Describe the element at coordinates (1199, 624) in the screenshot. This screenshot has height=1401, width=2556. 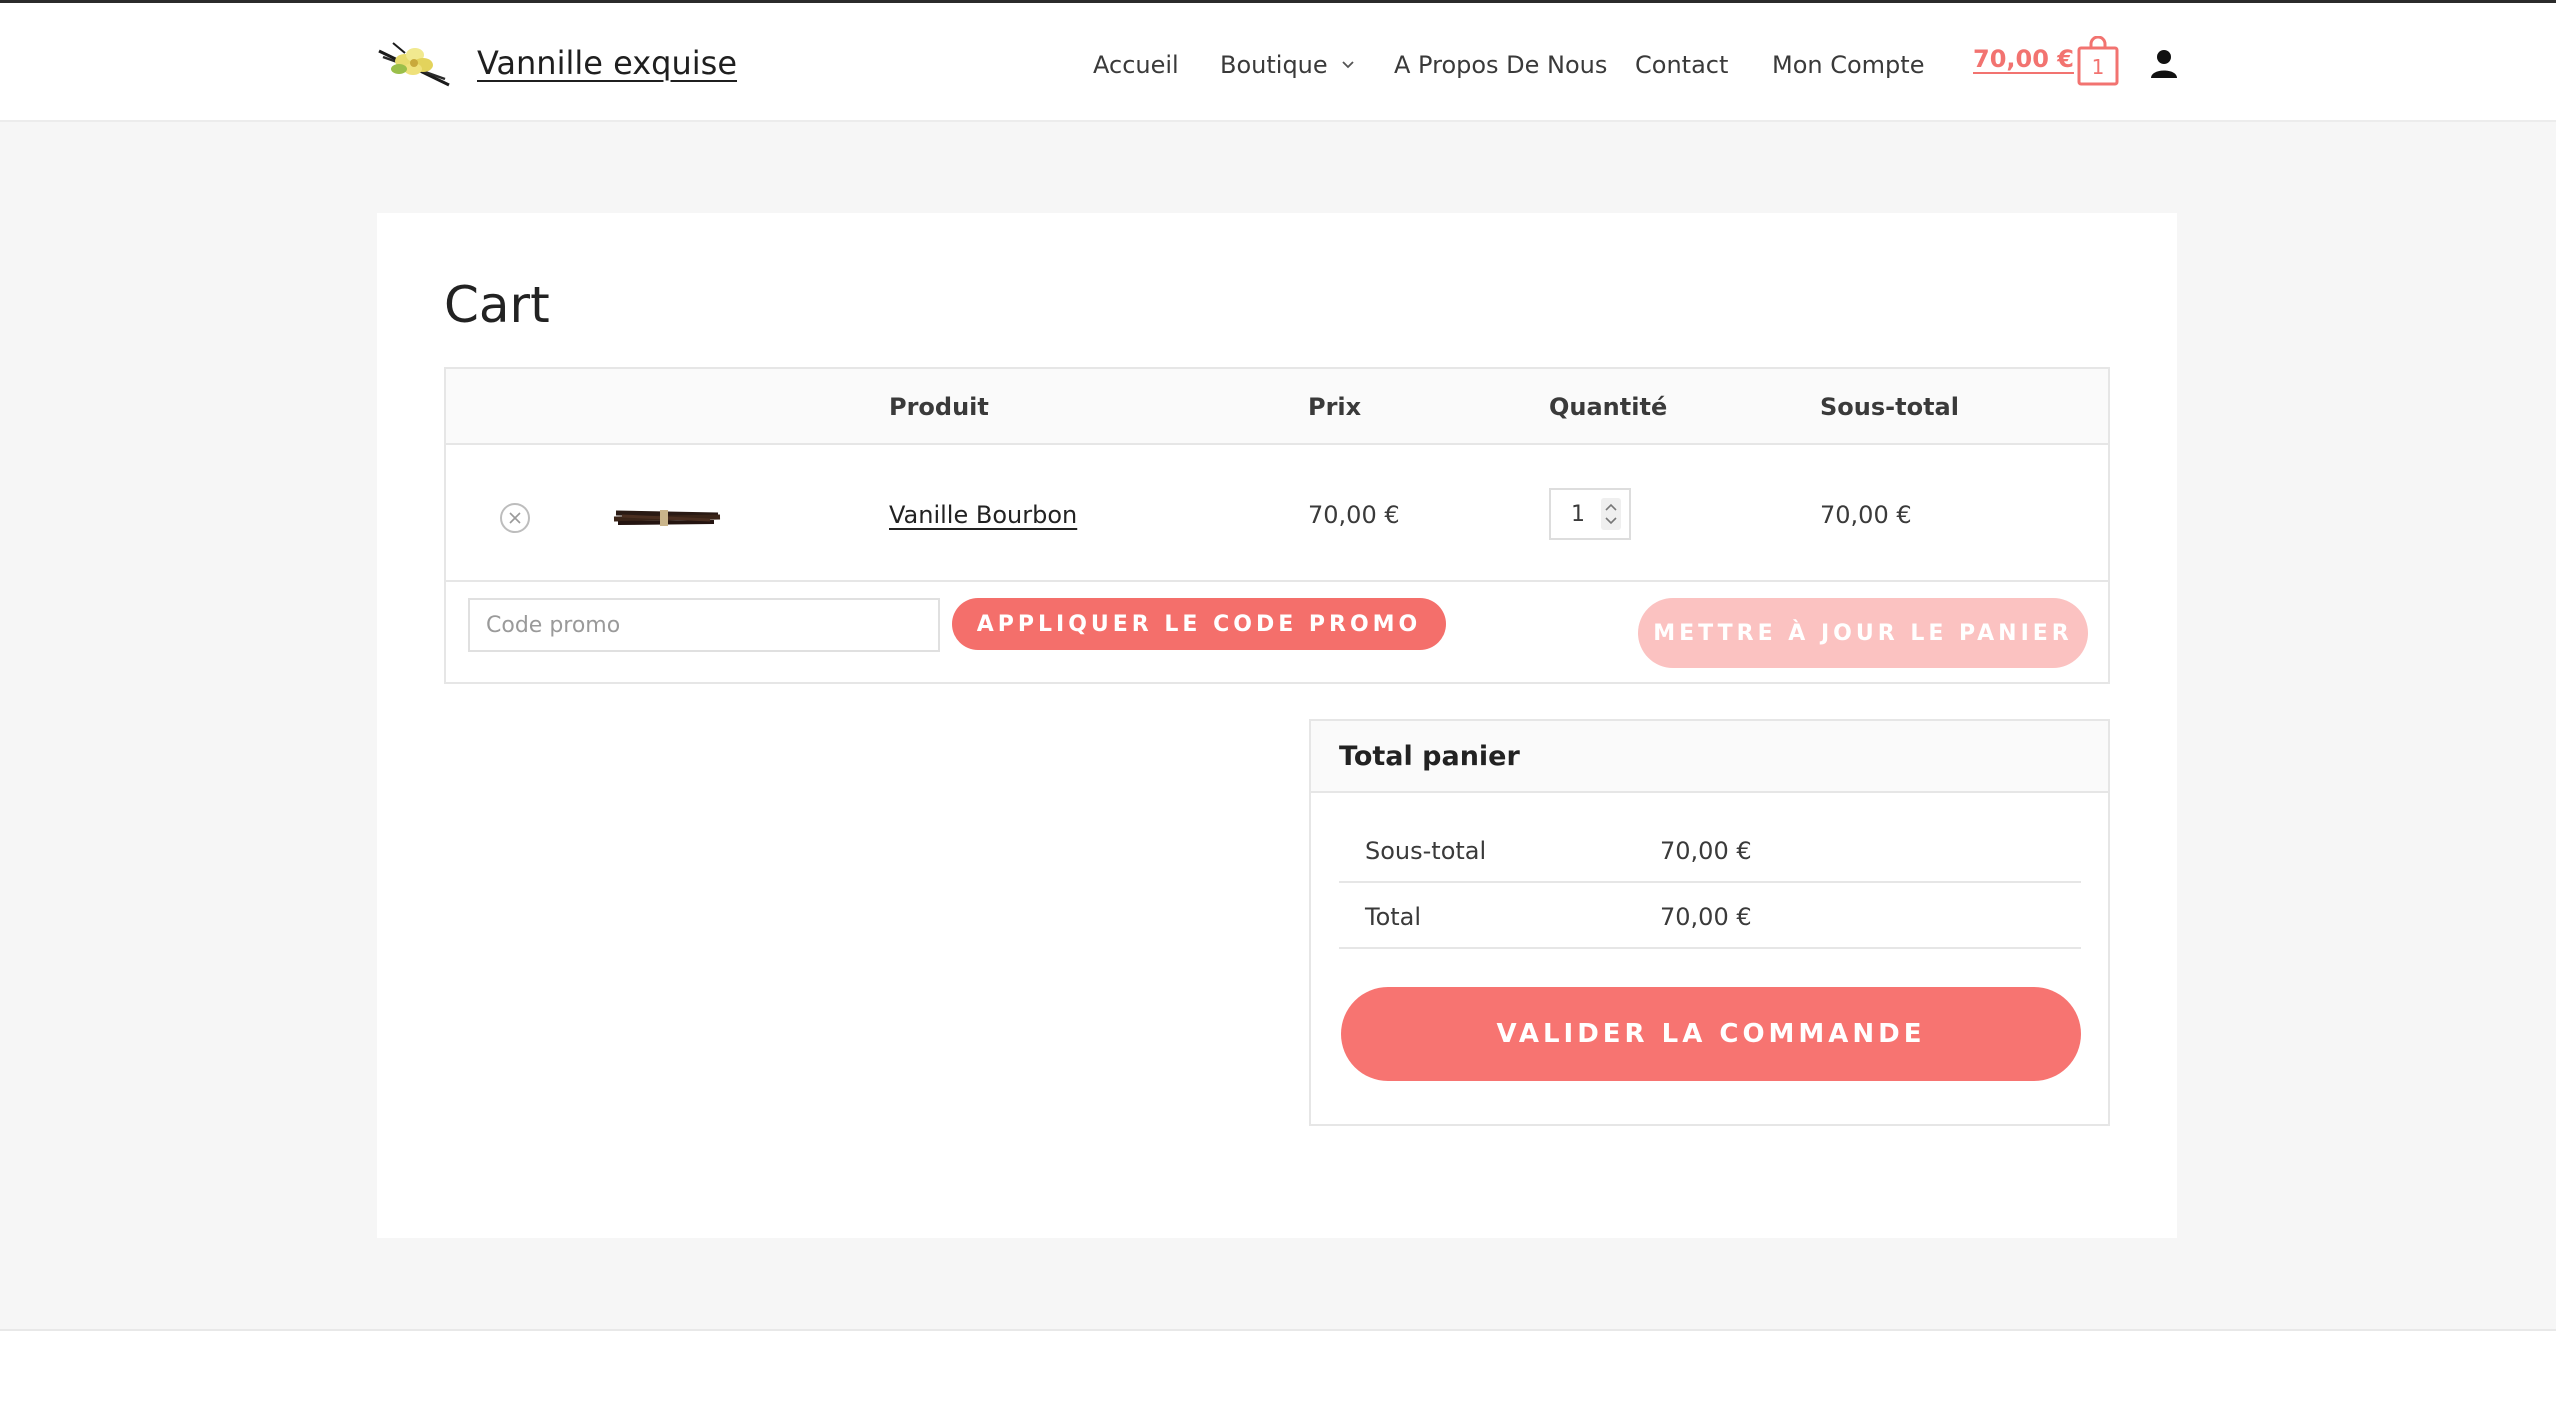
I see `apply-promo-button: APPLIQUER LE CODE PROMO` at that location.